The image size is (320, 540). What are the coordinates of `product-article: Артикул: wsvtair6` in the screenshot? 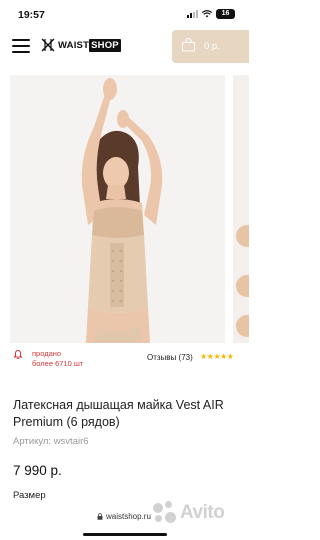 It's located at (51, 441).